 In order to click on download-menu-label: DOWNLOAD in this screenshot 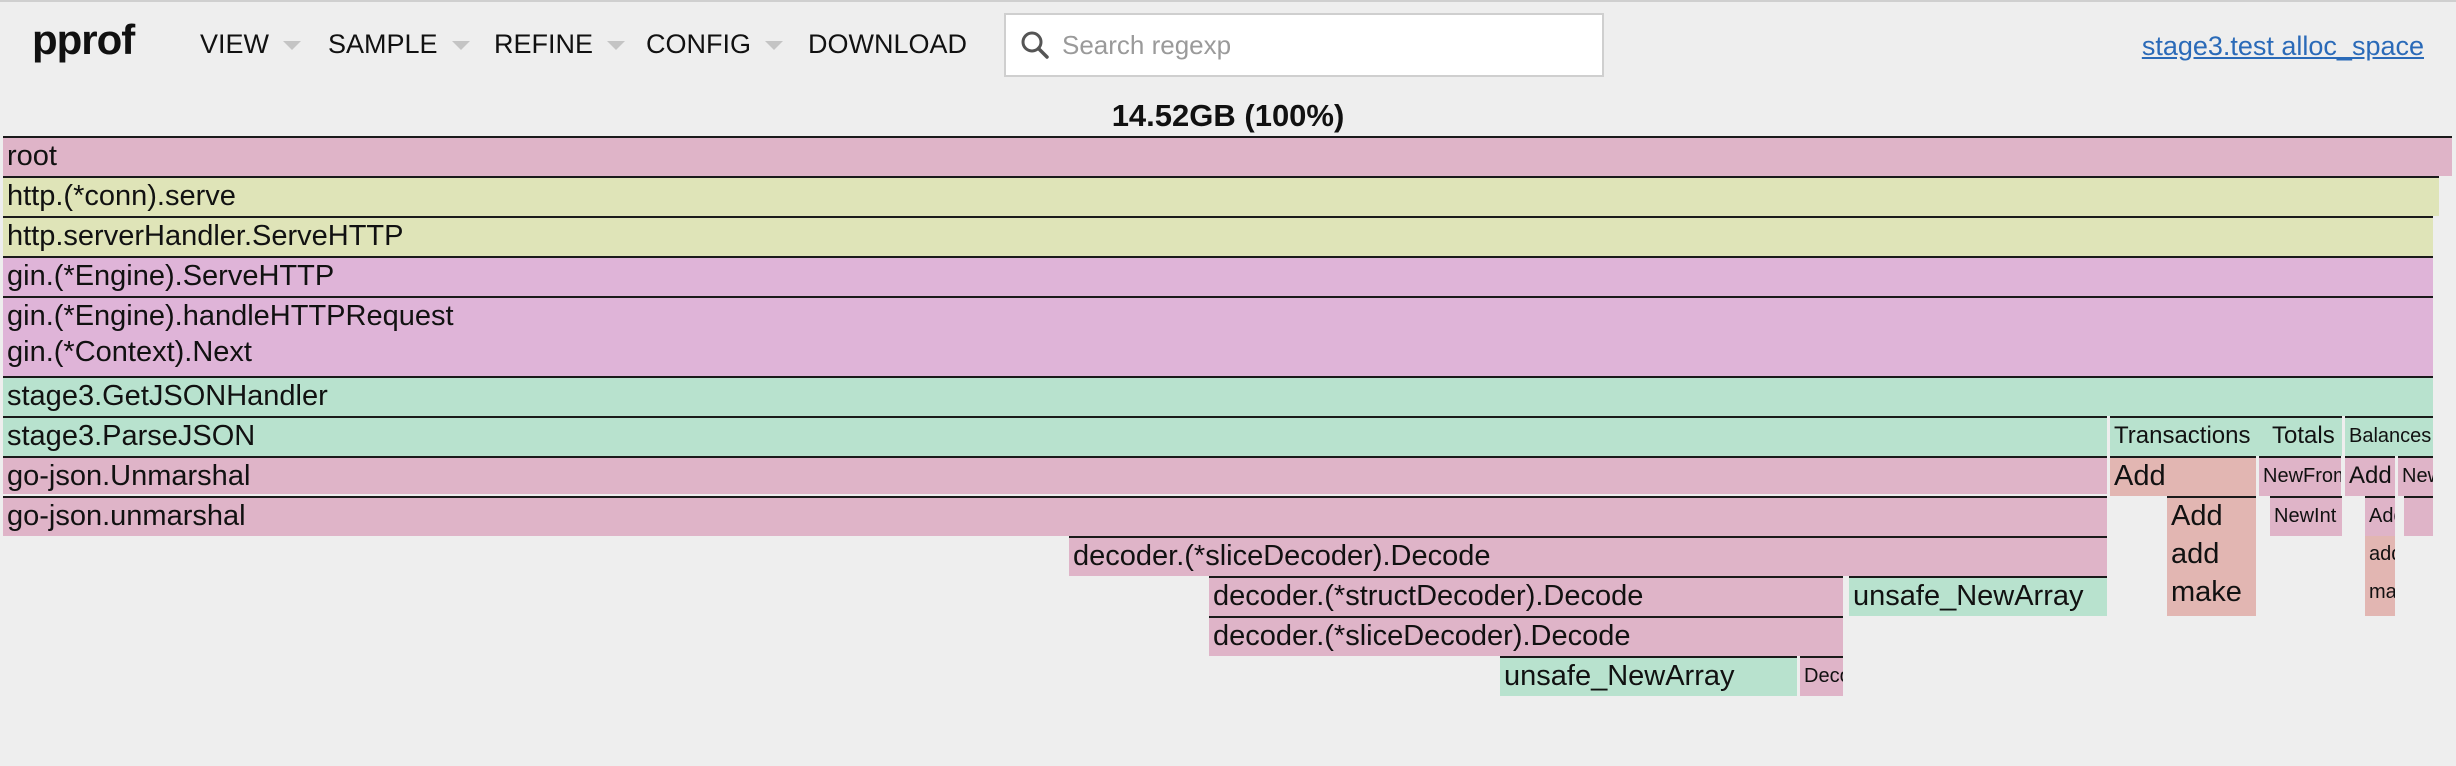, I will do `click(888, 44)`.